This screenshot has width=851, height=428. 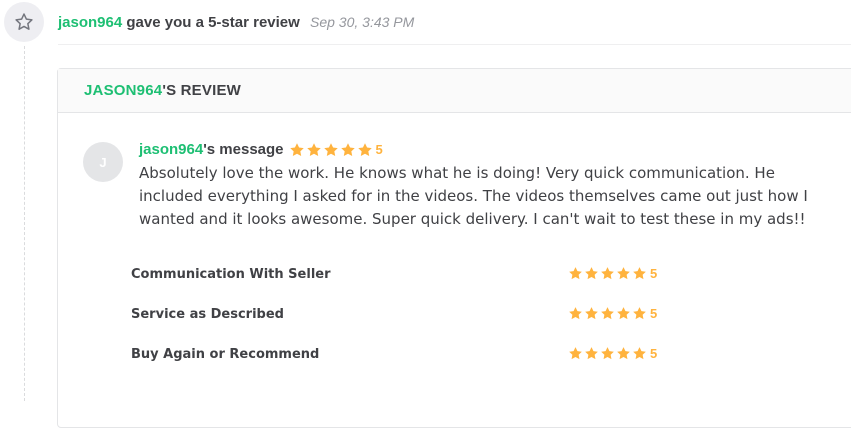 I want to click on message-star-rating, so click(x=331, y=150).